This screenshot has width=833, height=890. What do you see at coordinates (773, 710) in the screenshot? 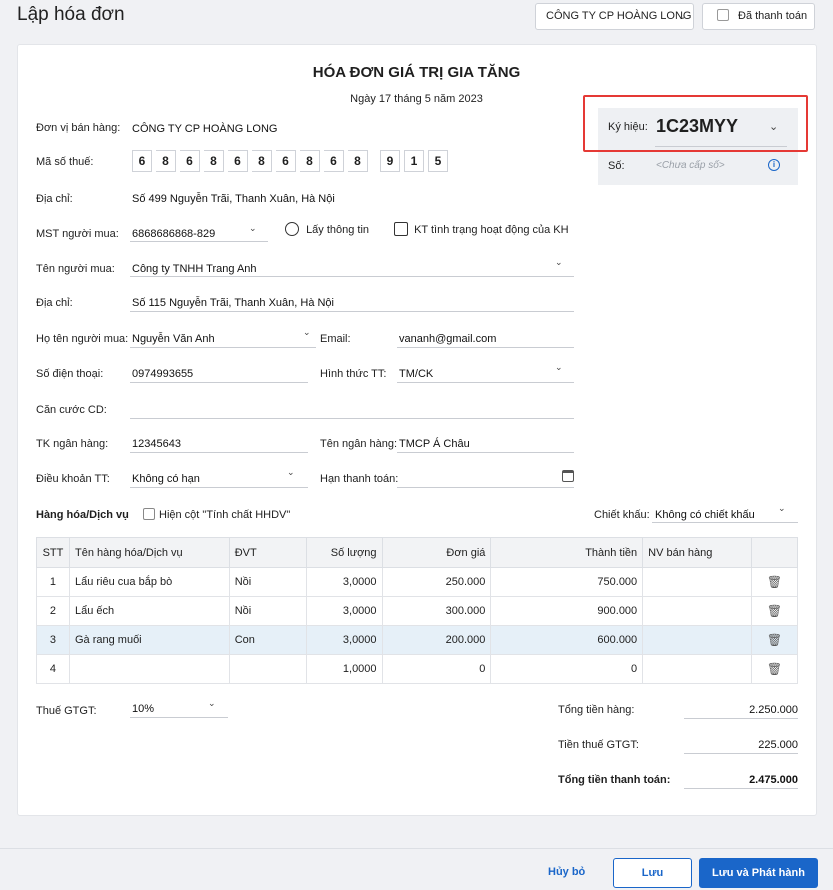
I see `goods-total-value: 2.250.000` at bounding box center [773, 710].